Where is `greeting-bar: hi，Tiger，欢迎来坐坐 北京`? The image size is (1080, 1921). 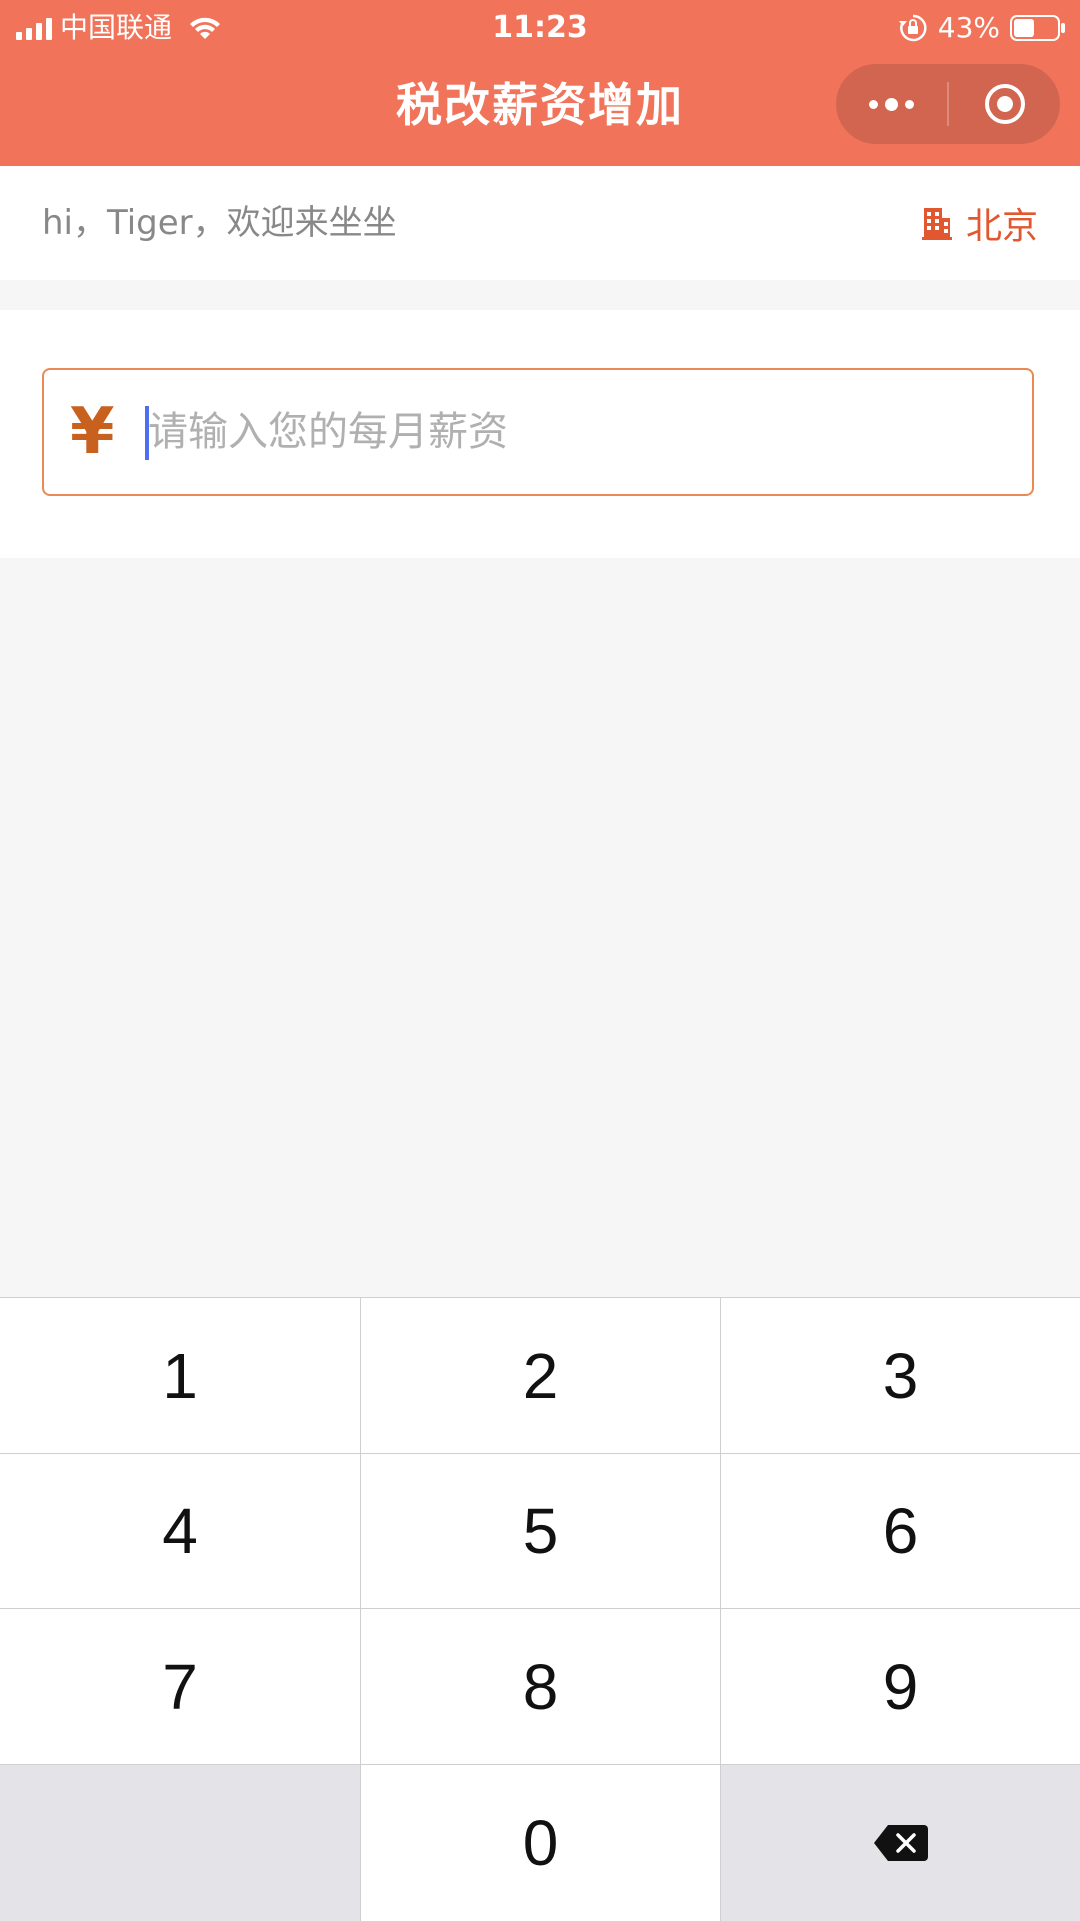 greeting-bar: hi，Tiger，欢迎来坐坐 北京 is located at coordinates (540, 223).